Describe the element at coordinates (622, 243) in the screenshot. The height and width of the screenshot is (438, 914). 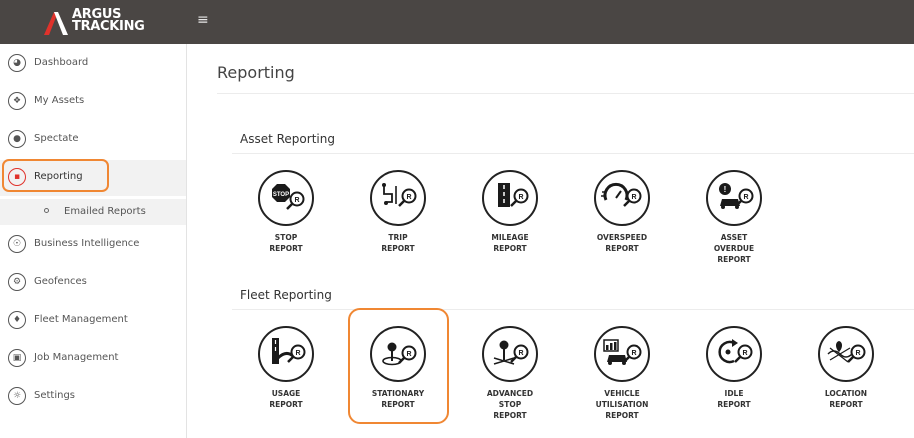
I see `report-label: OVERSPEED REPORT` at that location.